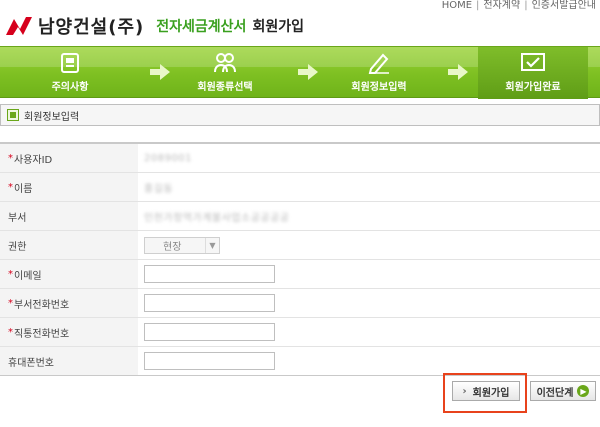  I want to click on step-label: 회원정보입력, so click(379, 87).